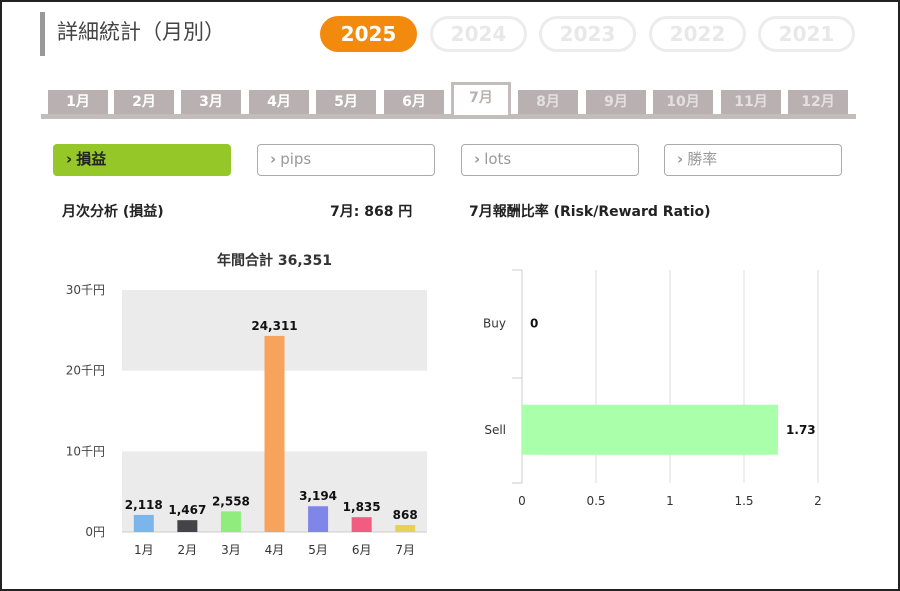 The width and height of the screenshot is (900, 591). Describe the element at coordinates (85, 451) in the screenshot. I see `y-tick-label: 10千円` at that location.